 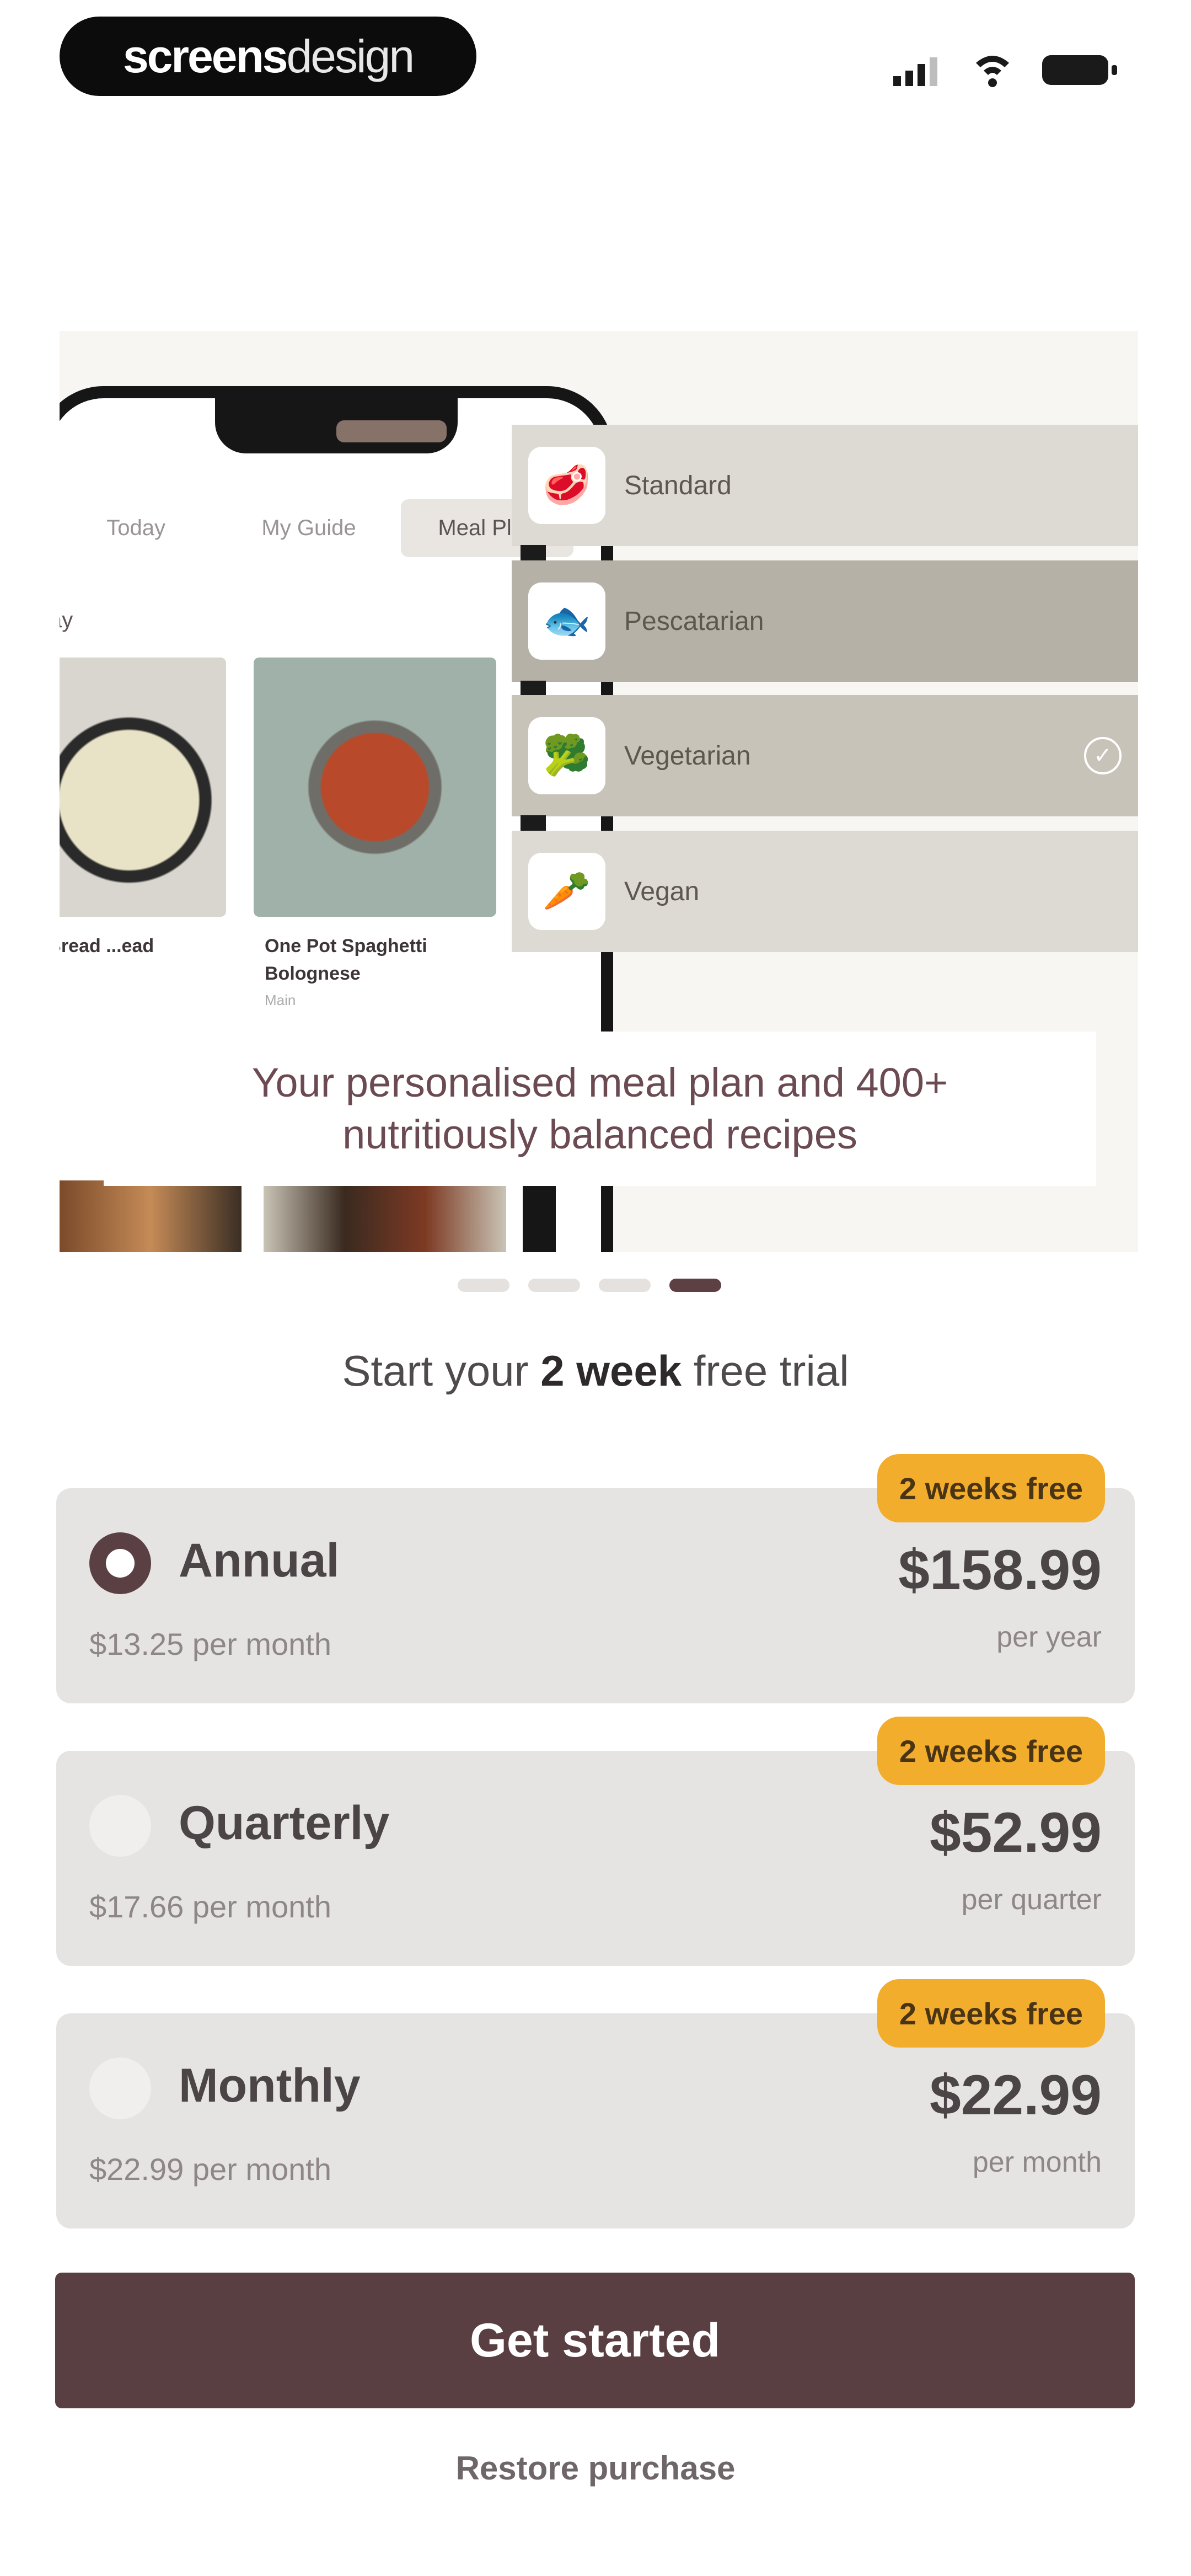 What do you see at coordinates (391, 431) in the screenshot?
I see `phone-header-image` at bounding box center [391, 431].